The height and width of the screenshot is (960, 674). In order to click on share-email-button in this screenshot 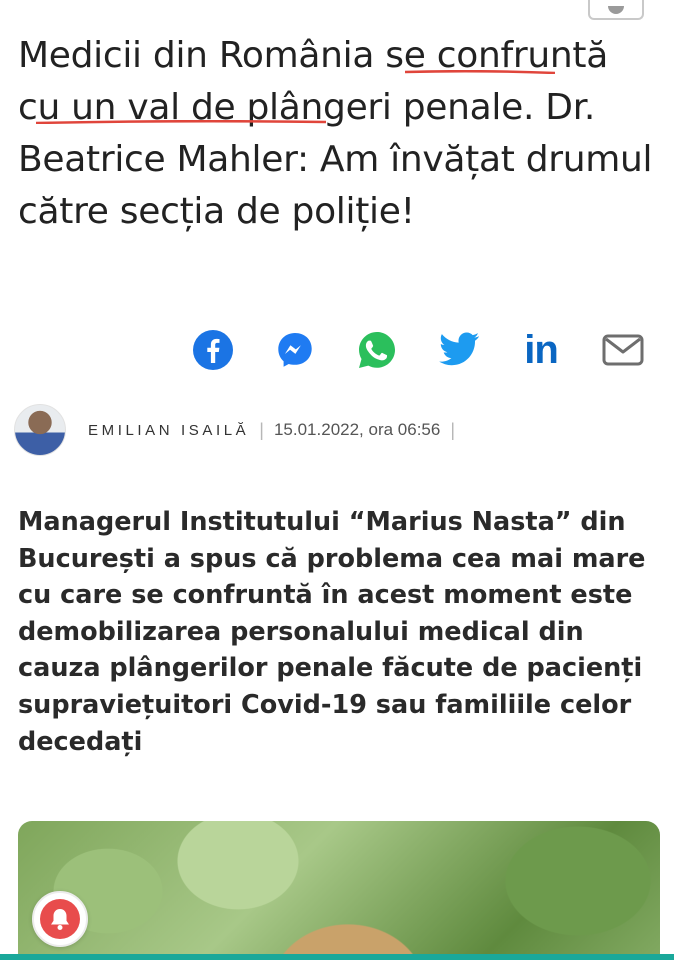, I will do `click(623, 350)`.